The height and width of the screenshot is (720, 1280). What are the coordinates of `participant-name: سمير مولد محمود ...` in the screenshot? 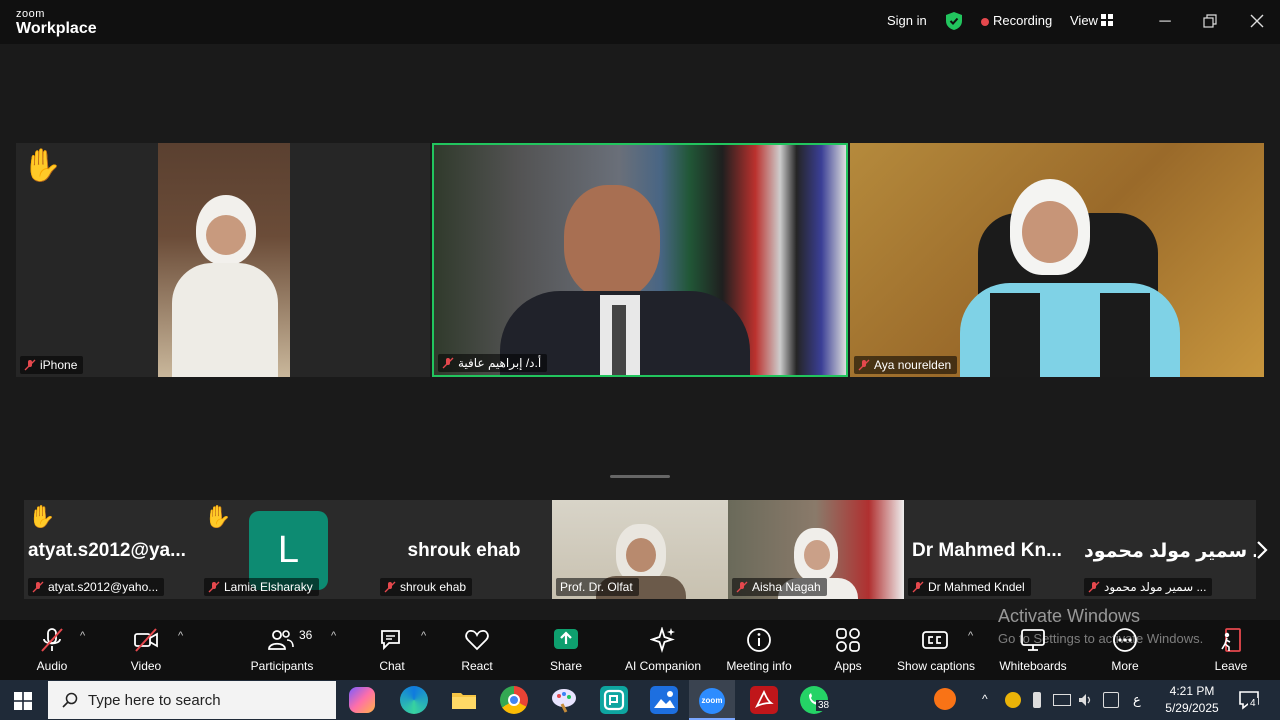 It's located at (1155, 587).